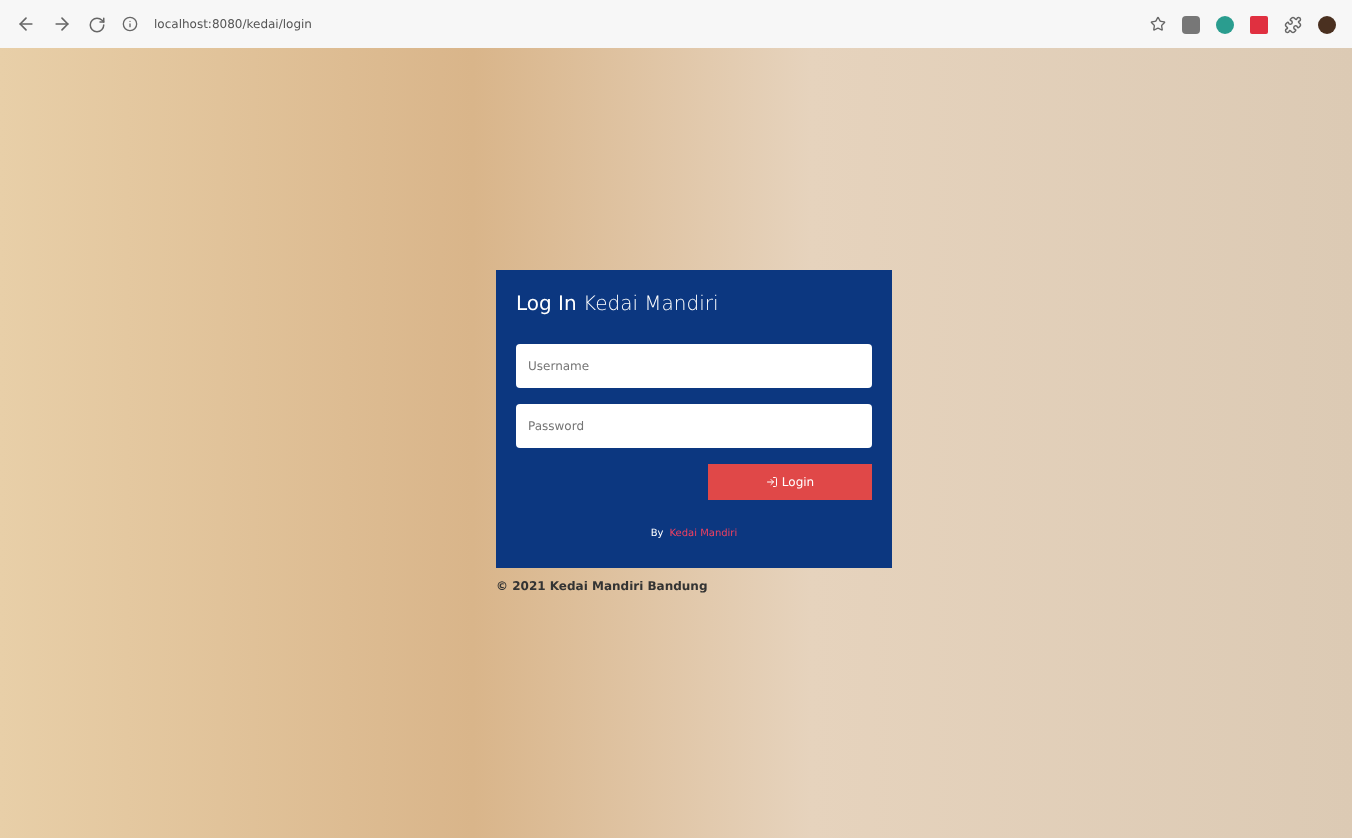 This screenshot has height=838, width=1352. Describe the element at coordinates (62, 24) in the screenshot. I see `forward-icon` at that location.